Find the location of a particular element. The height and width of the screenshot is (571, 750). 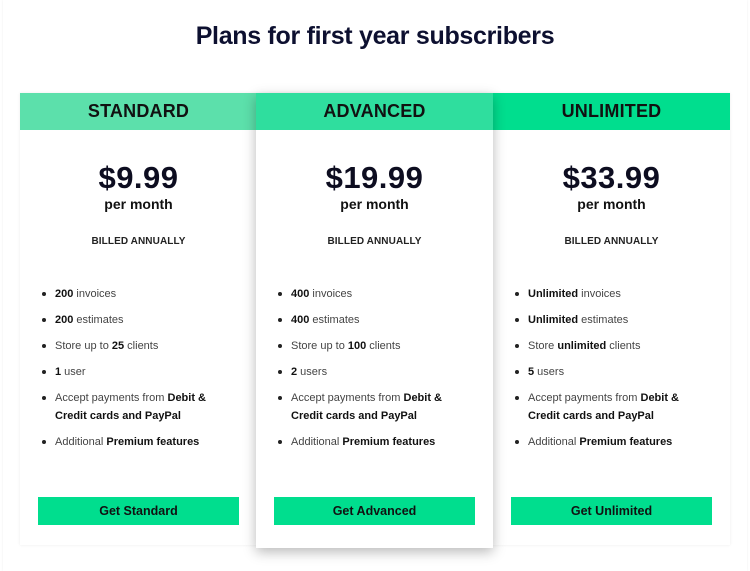

get-advanced-button: Get Advanced is located at coordinates (374, 511).